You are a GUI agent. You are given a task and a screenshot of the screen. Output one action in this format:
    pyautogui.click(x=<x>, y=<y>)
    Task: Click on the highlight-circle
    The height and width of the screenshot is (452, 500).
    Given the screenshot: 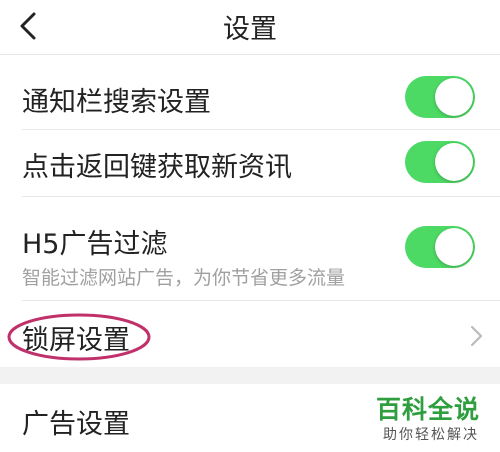 What is the action you would take?
    pyautogui.click(x=79, y=337)
    